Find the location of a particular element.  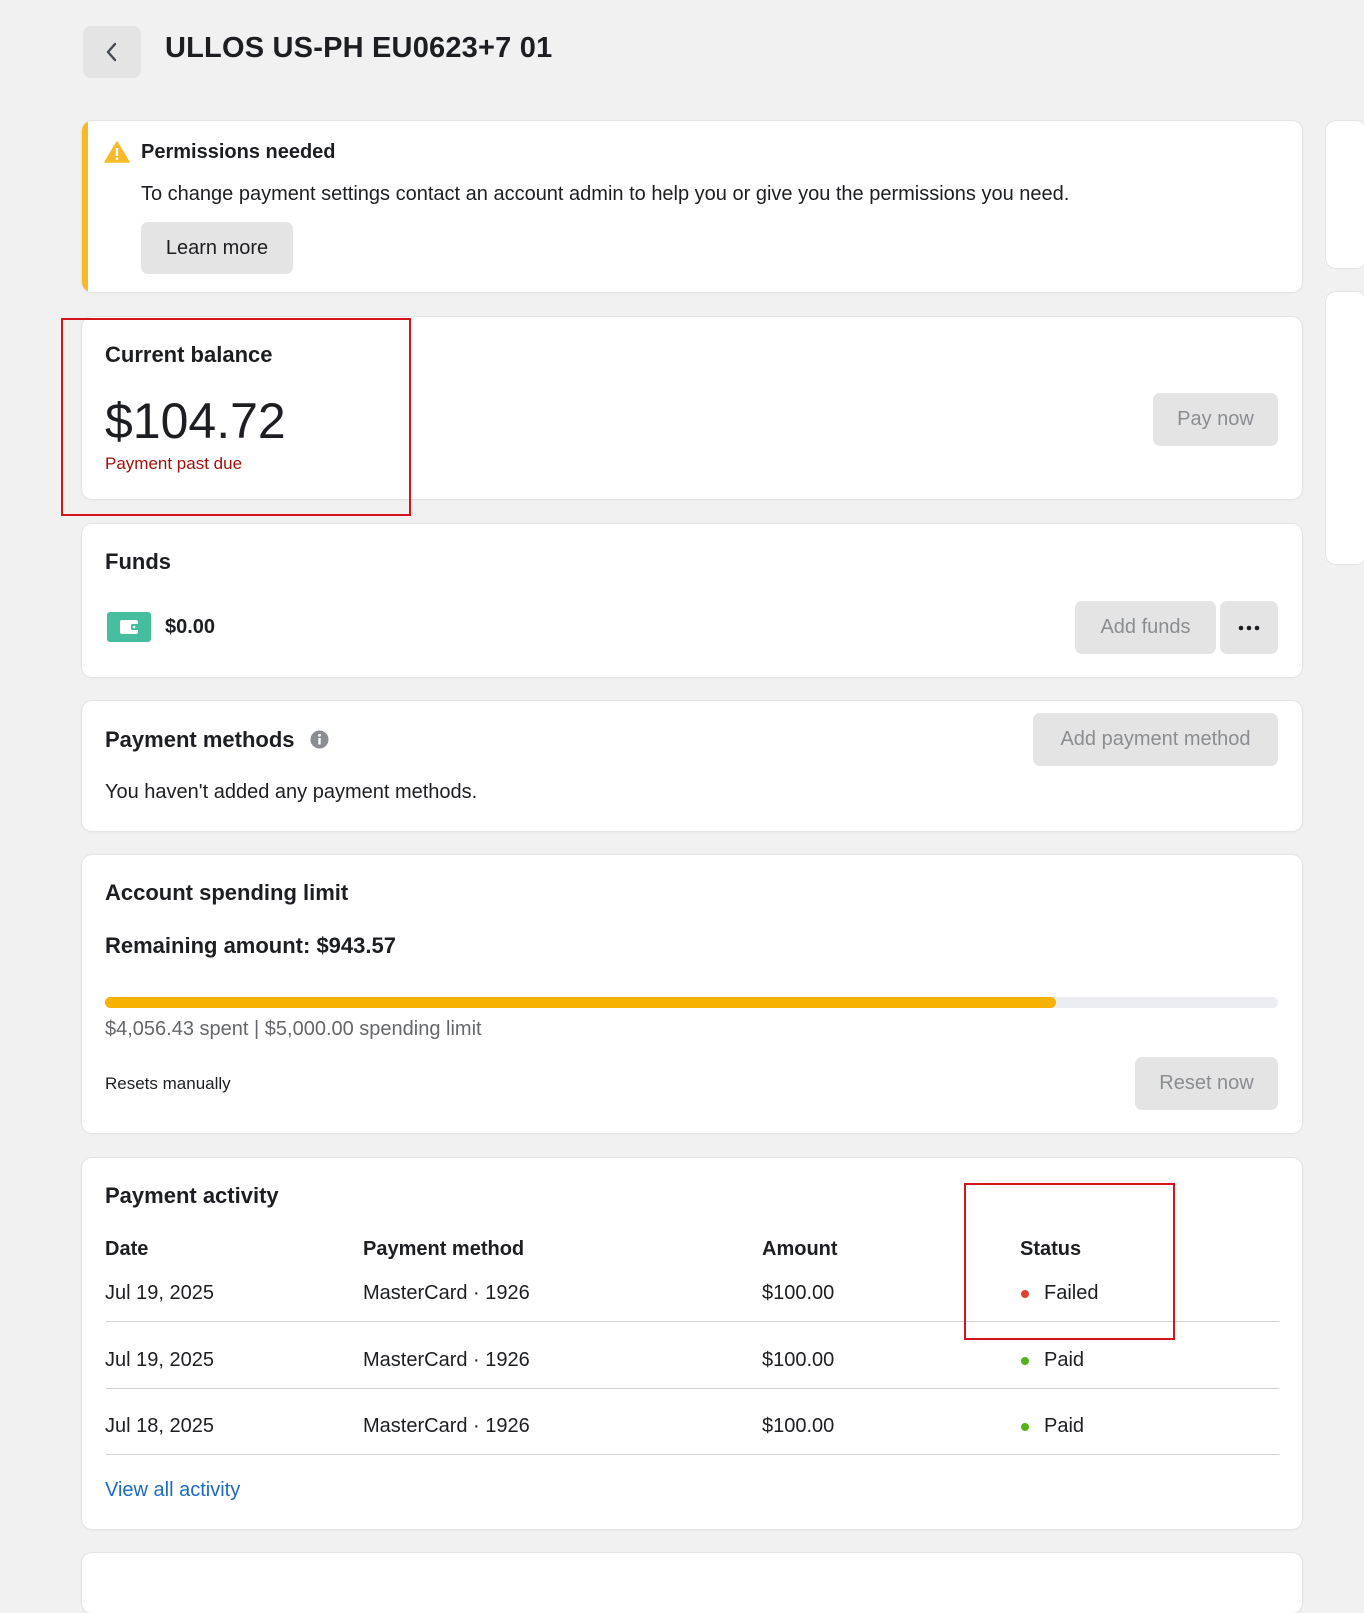

next-card-partial is located at coordinates (692, 1583).